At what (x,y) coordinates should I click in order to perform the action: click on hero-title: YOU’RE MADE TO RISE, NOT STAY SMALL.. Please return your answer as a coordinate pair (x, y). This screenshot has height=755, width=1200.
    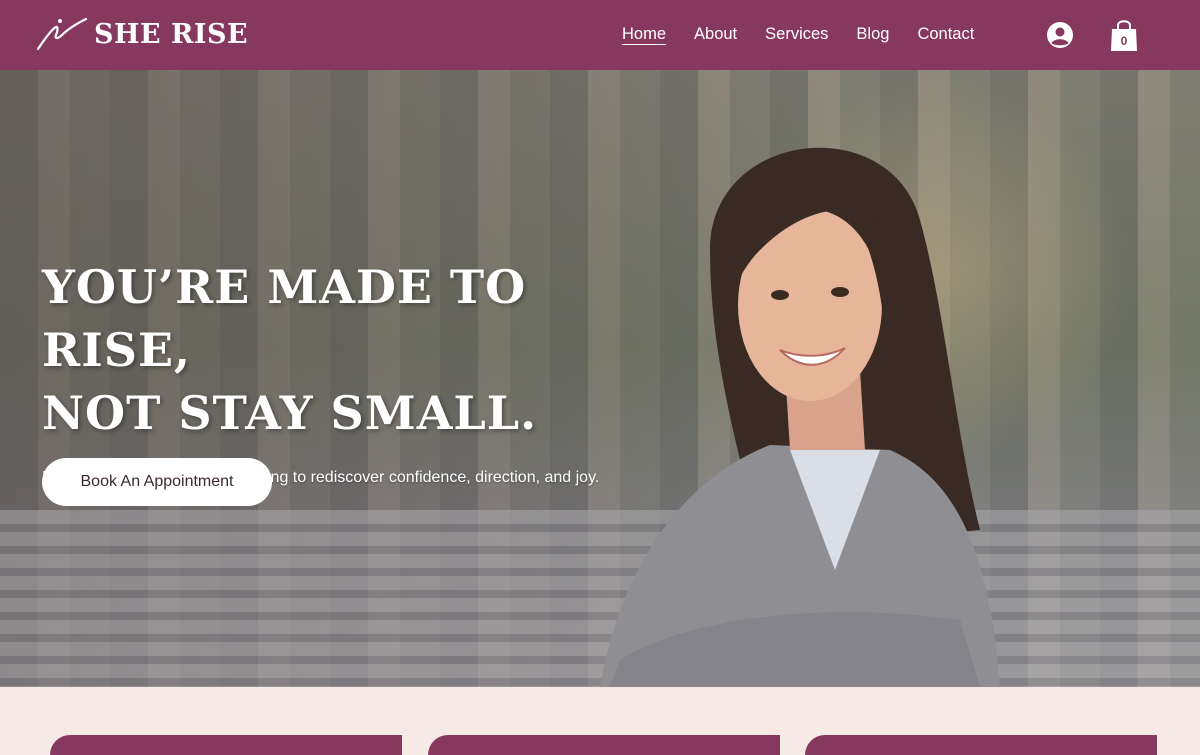
    Looking at the image, I should click on (342, 350).